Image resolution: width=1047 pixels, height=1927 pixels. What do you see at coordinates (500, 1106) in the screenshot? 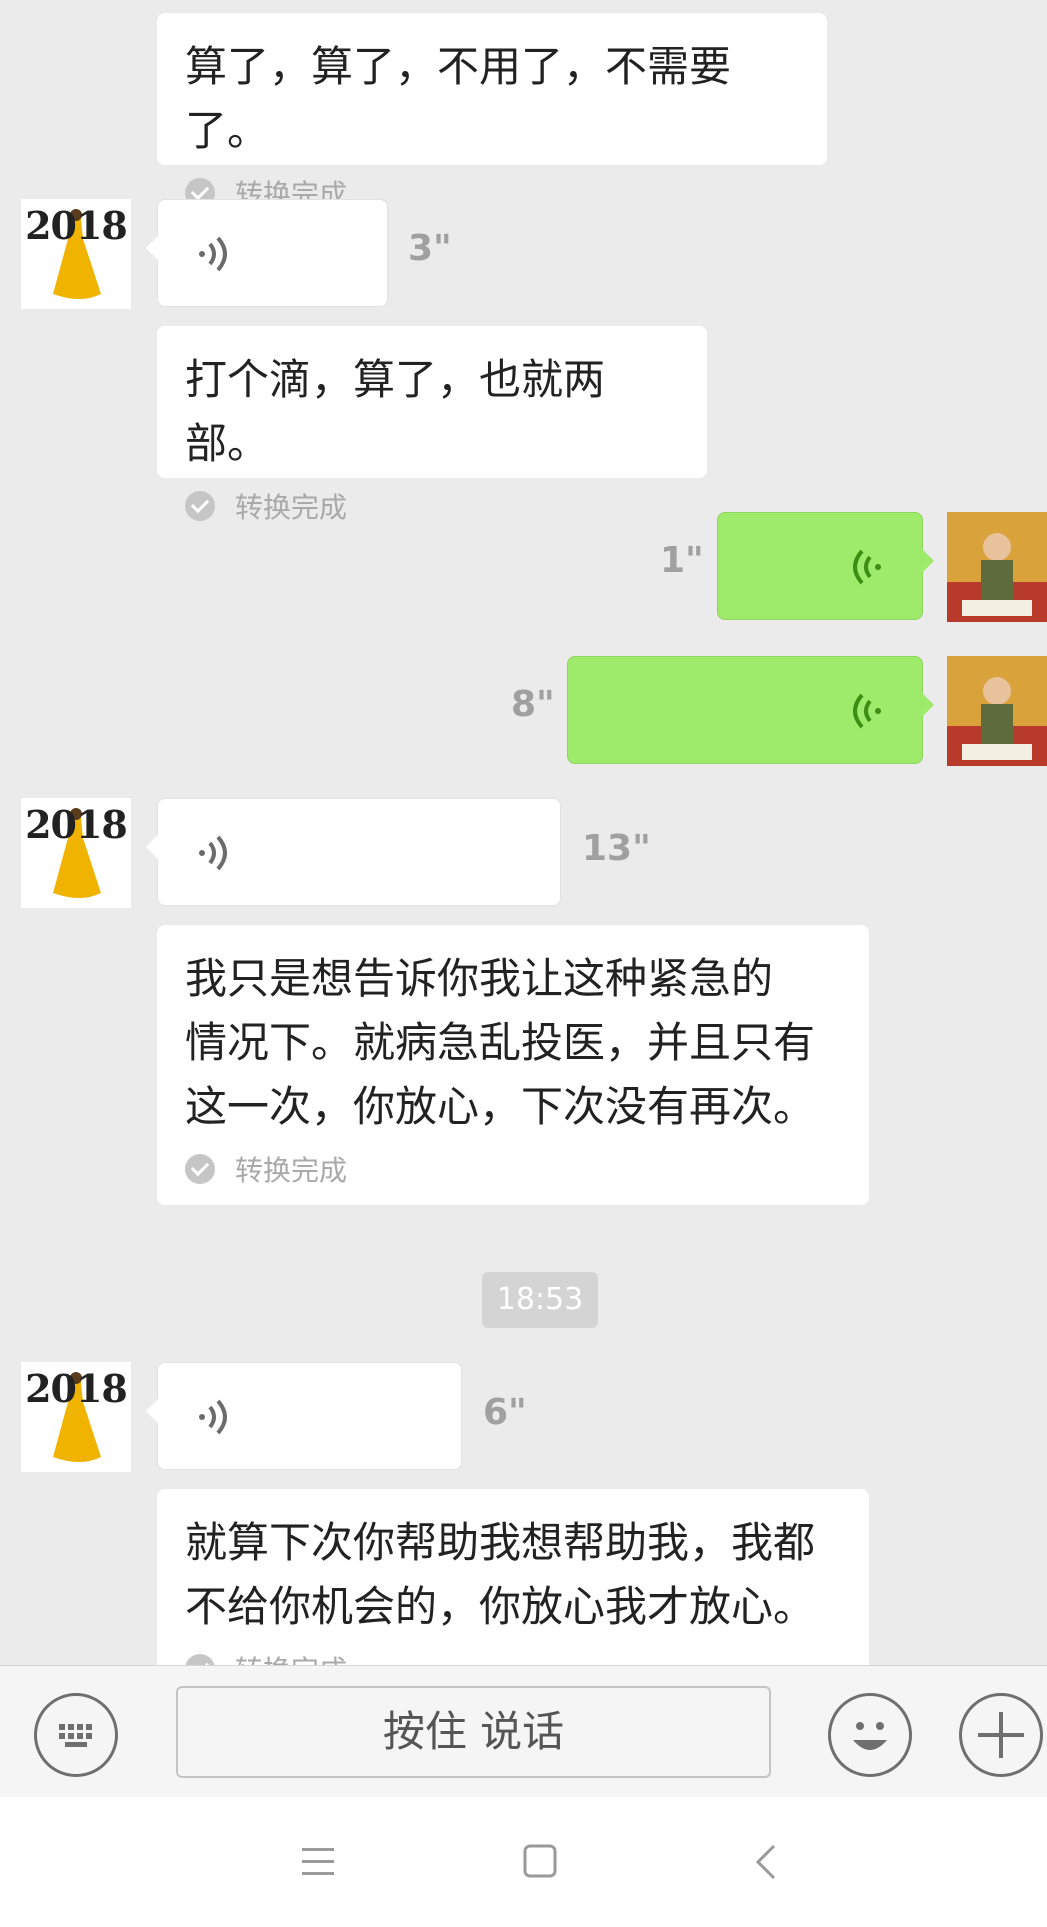
I see `transcript-line: 这一次，你放心，下次没有再次。` at bounding box center [500, 1106].